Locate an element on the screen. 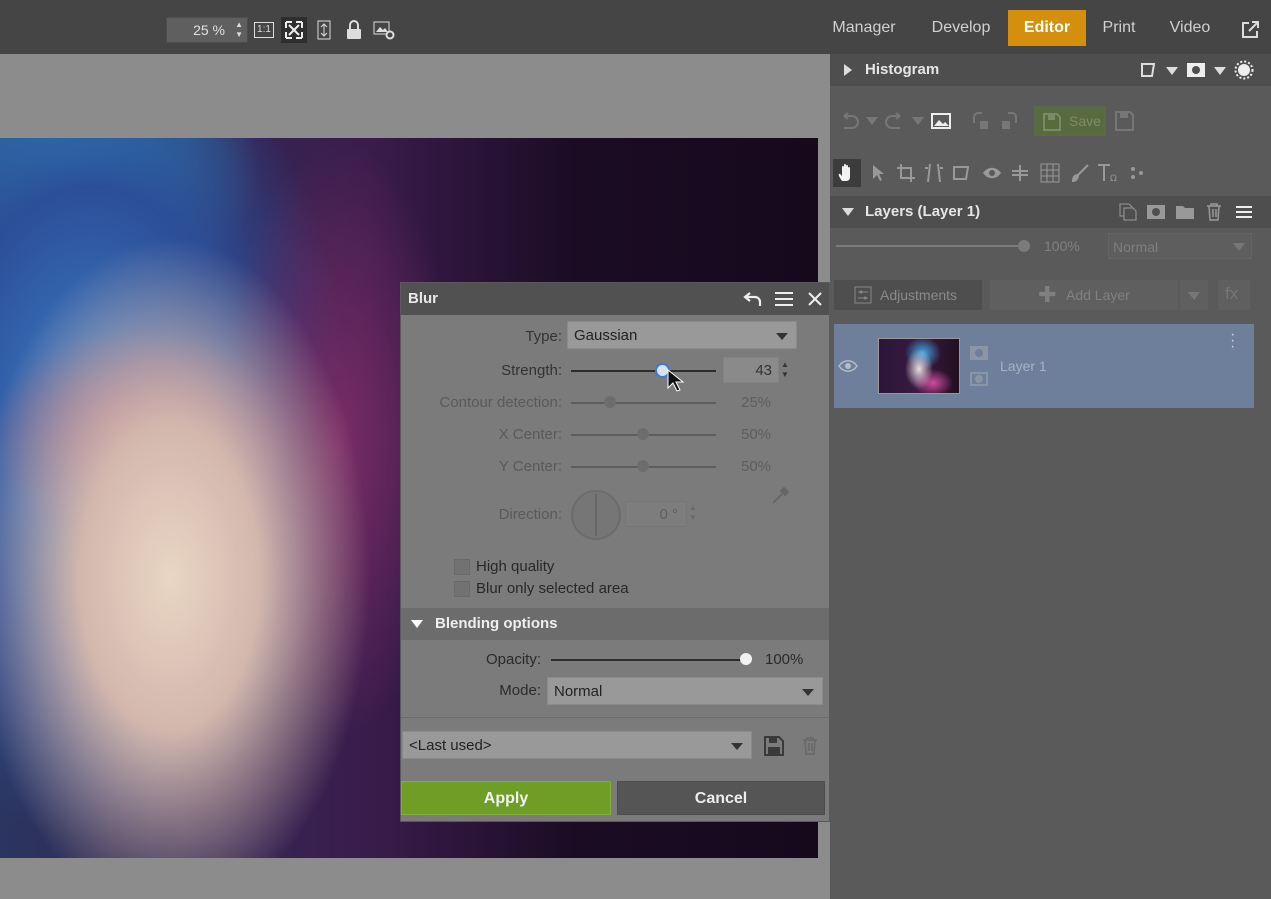 The image size is (1271, 899). high-quality-checkbox is located at coordinates (462, 567).